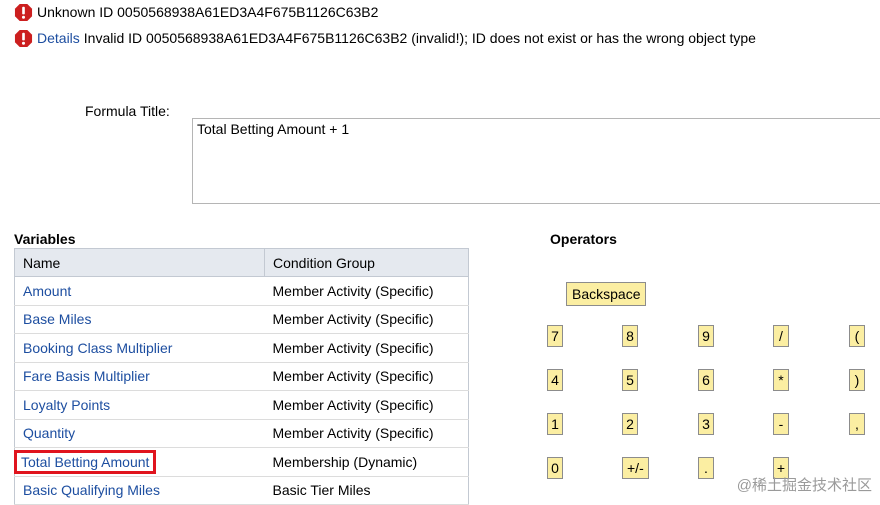  I want to click on operator-key-8: 8, so click(630, 336).